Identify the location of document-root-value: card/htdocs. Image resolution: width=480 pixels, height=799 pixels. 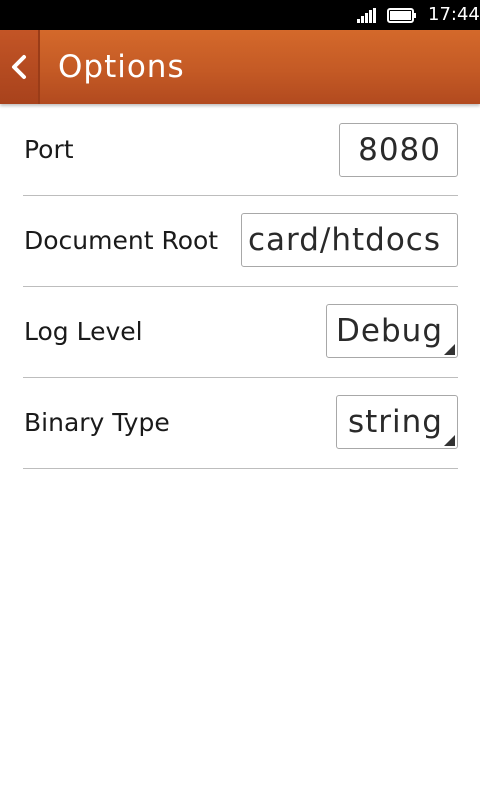
(344, 240).